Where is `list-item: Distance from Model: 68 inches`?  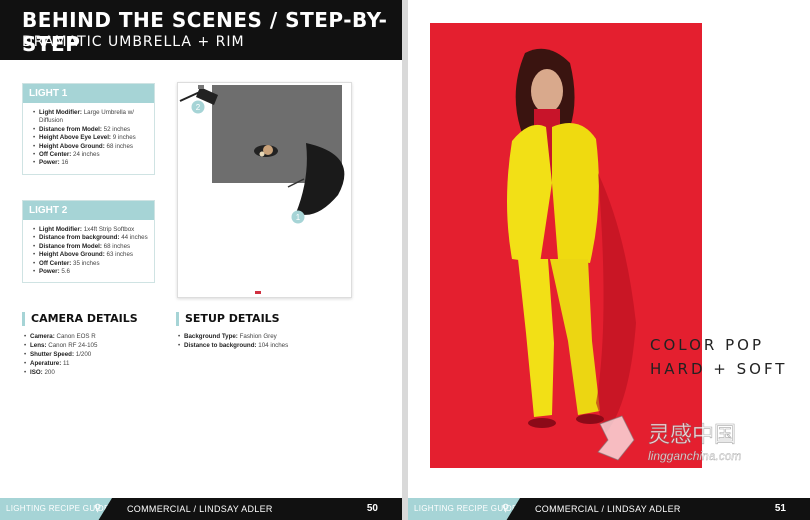
list-item: Distance from Model: 68 inches is located at coordinates (90, 247).